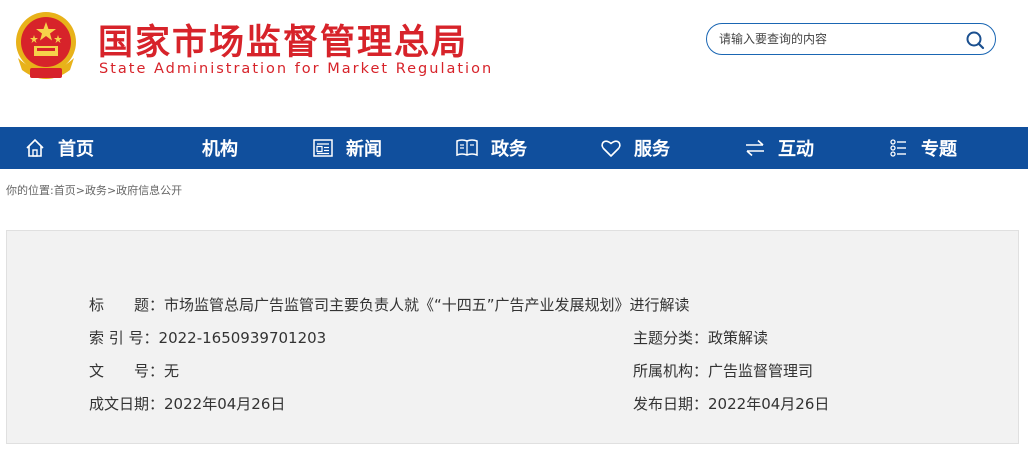  I want to click on breadcrumb-link-gov-info: 政府信息公开, so click(149, 190).